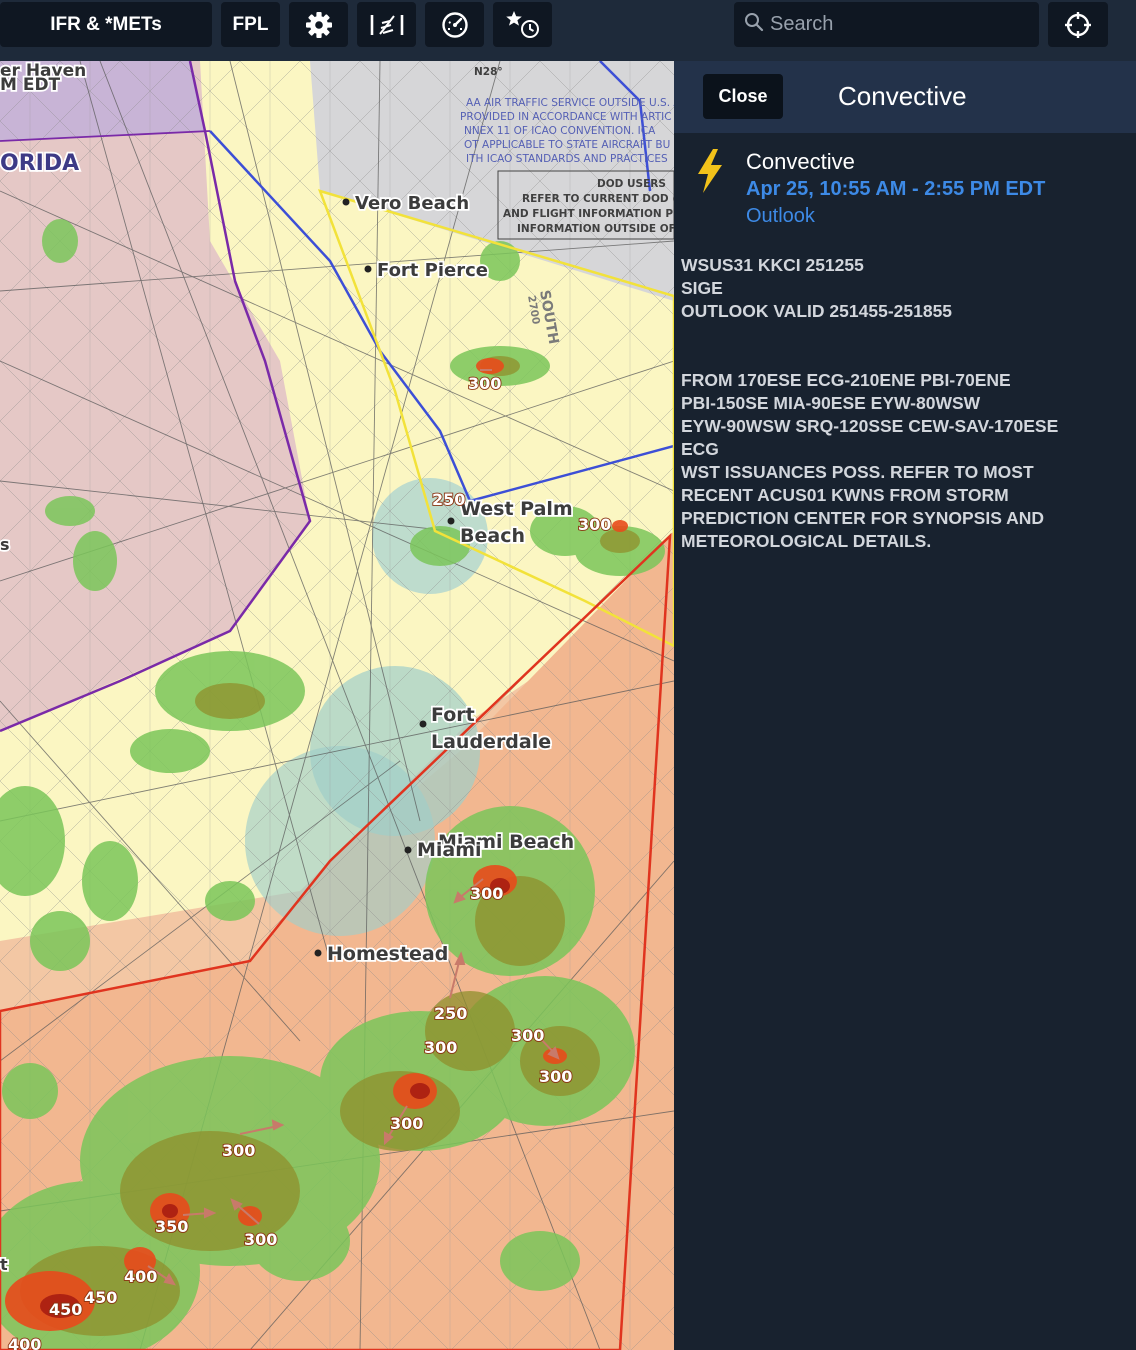 The width and height of the screenshot is (1136, 1350). What do you see at coordinates (902, 96) in the screenshot?
I see `panel-title: Convective` at bounding box center [902, 96].